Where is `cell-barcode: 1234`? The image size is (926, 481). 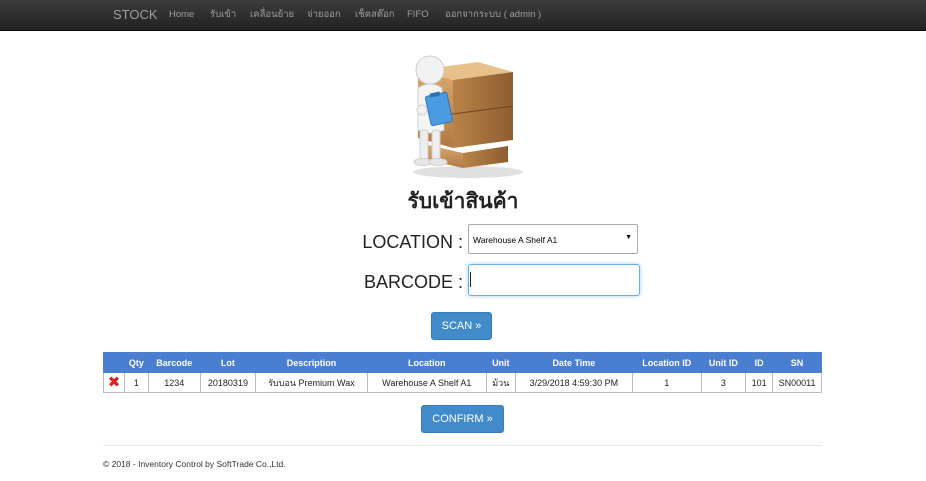 cell-barcode: 1234 is located at coordinates (174, 382).